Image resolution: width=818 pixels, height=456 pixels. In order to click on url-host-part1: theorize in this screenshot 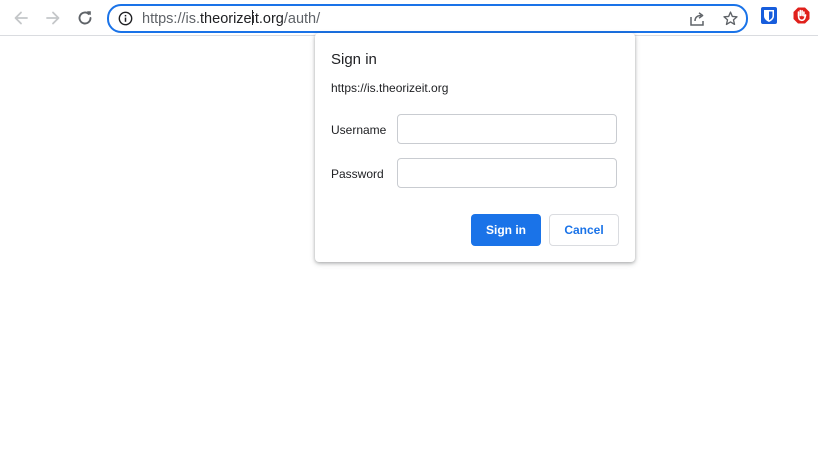, I will do `click(226, 19)`.